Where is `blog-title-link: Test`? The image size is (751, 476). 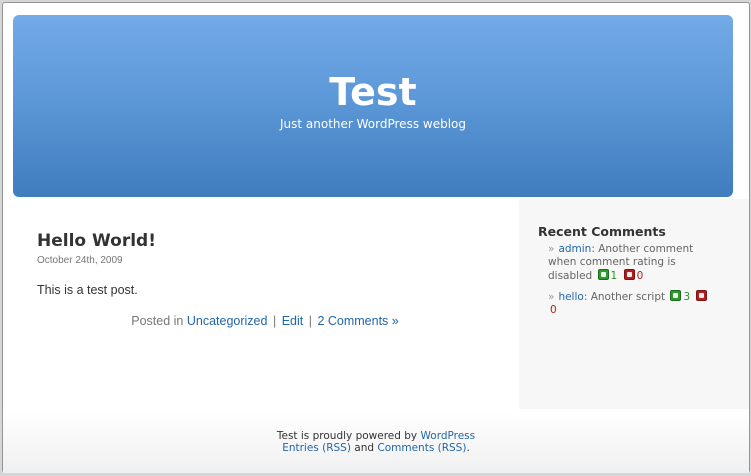 blog-title-link: Test is located at coordinates (373, 92).